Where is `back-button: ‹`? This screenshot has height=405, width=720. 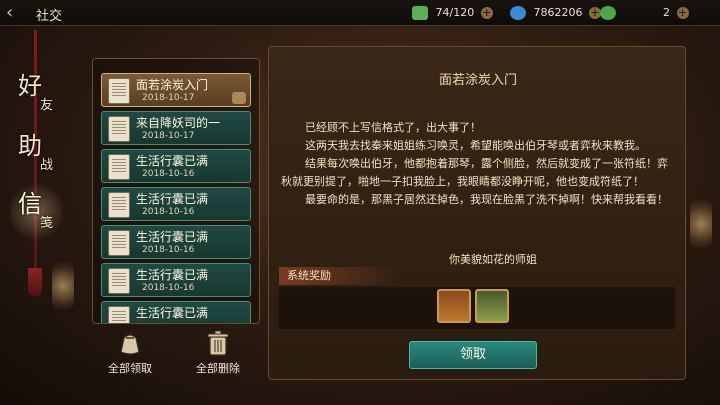
back-button: ‹ is located at coordinates (17, 13).